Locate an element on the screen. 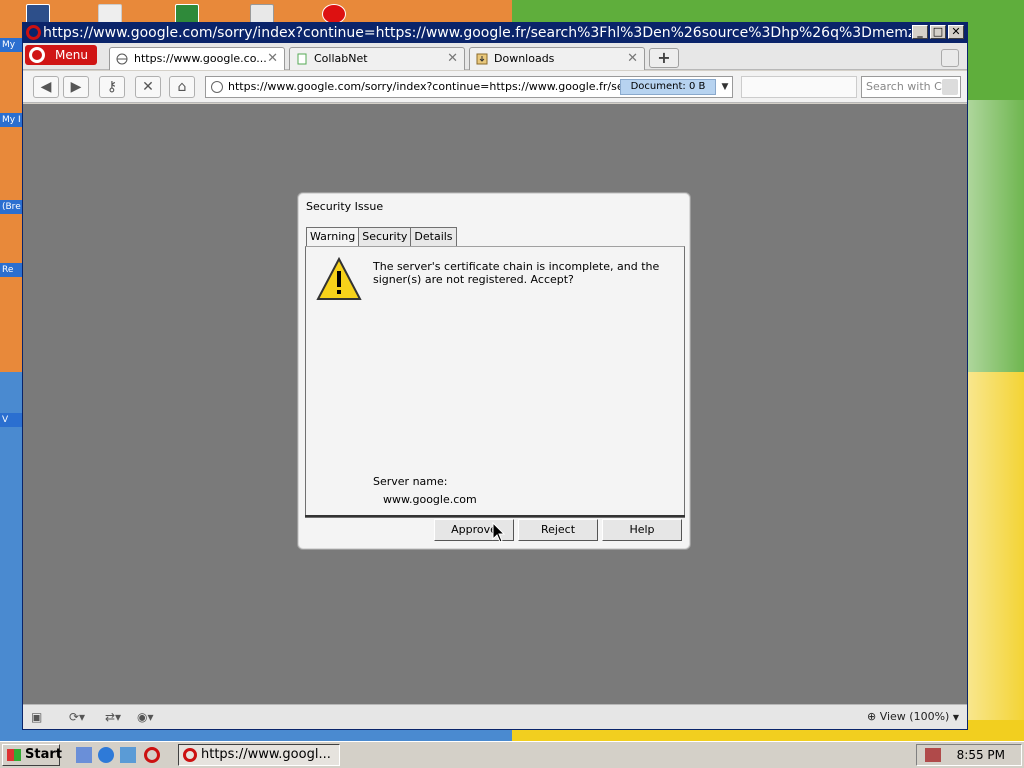 This screenshot has height=768, width=1024. desktop-icon-clock is located at coordinates (262, 14).